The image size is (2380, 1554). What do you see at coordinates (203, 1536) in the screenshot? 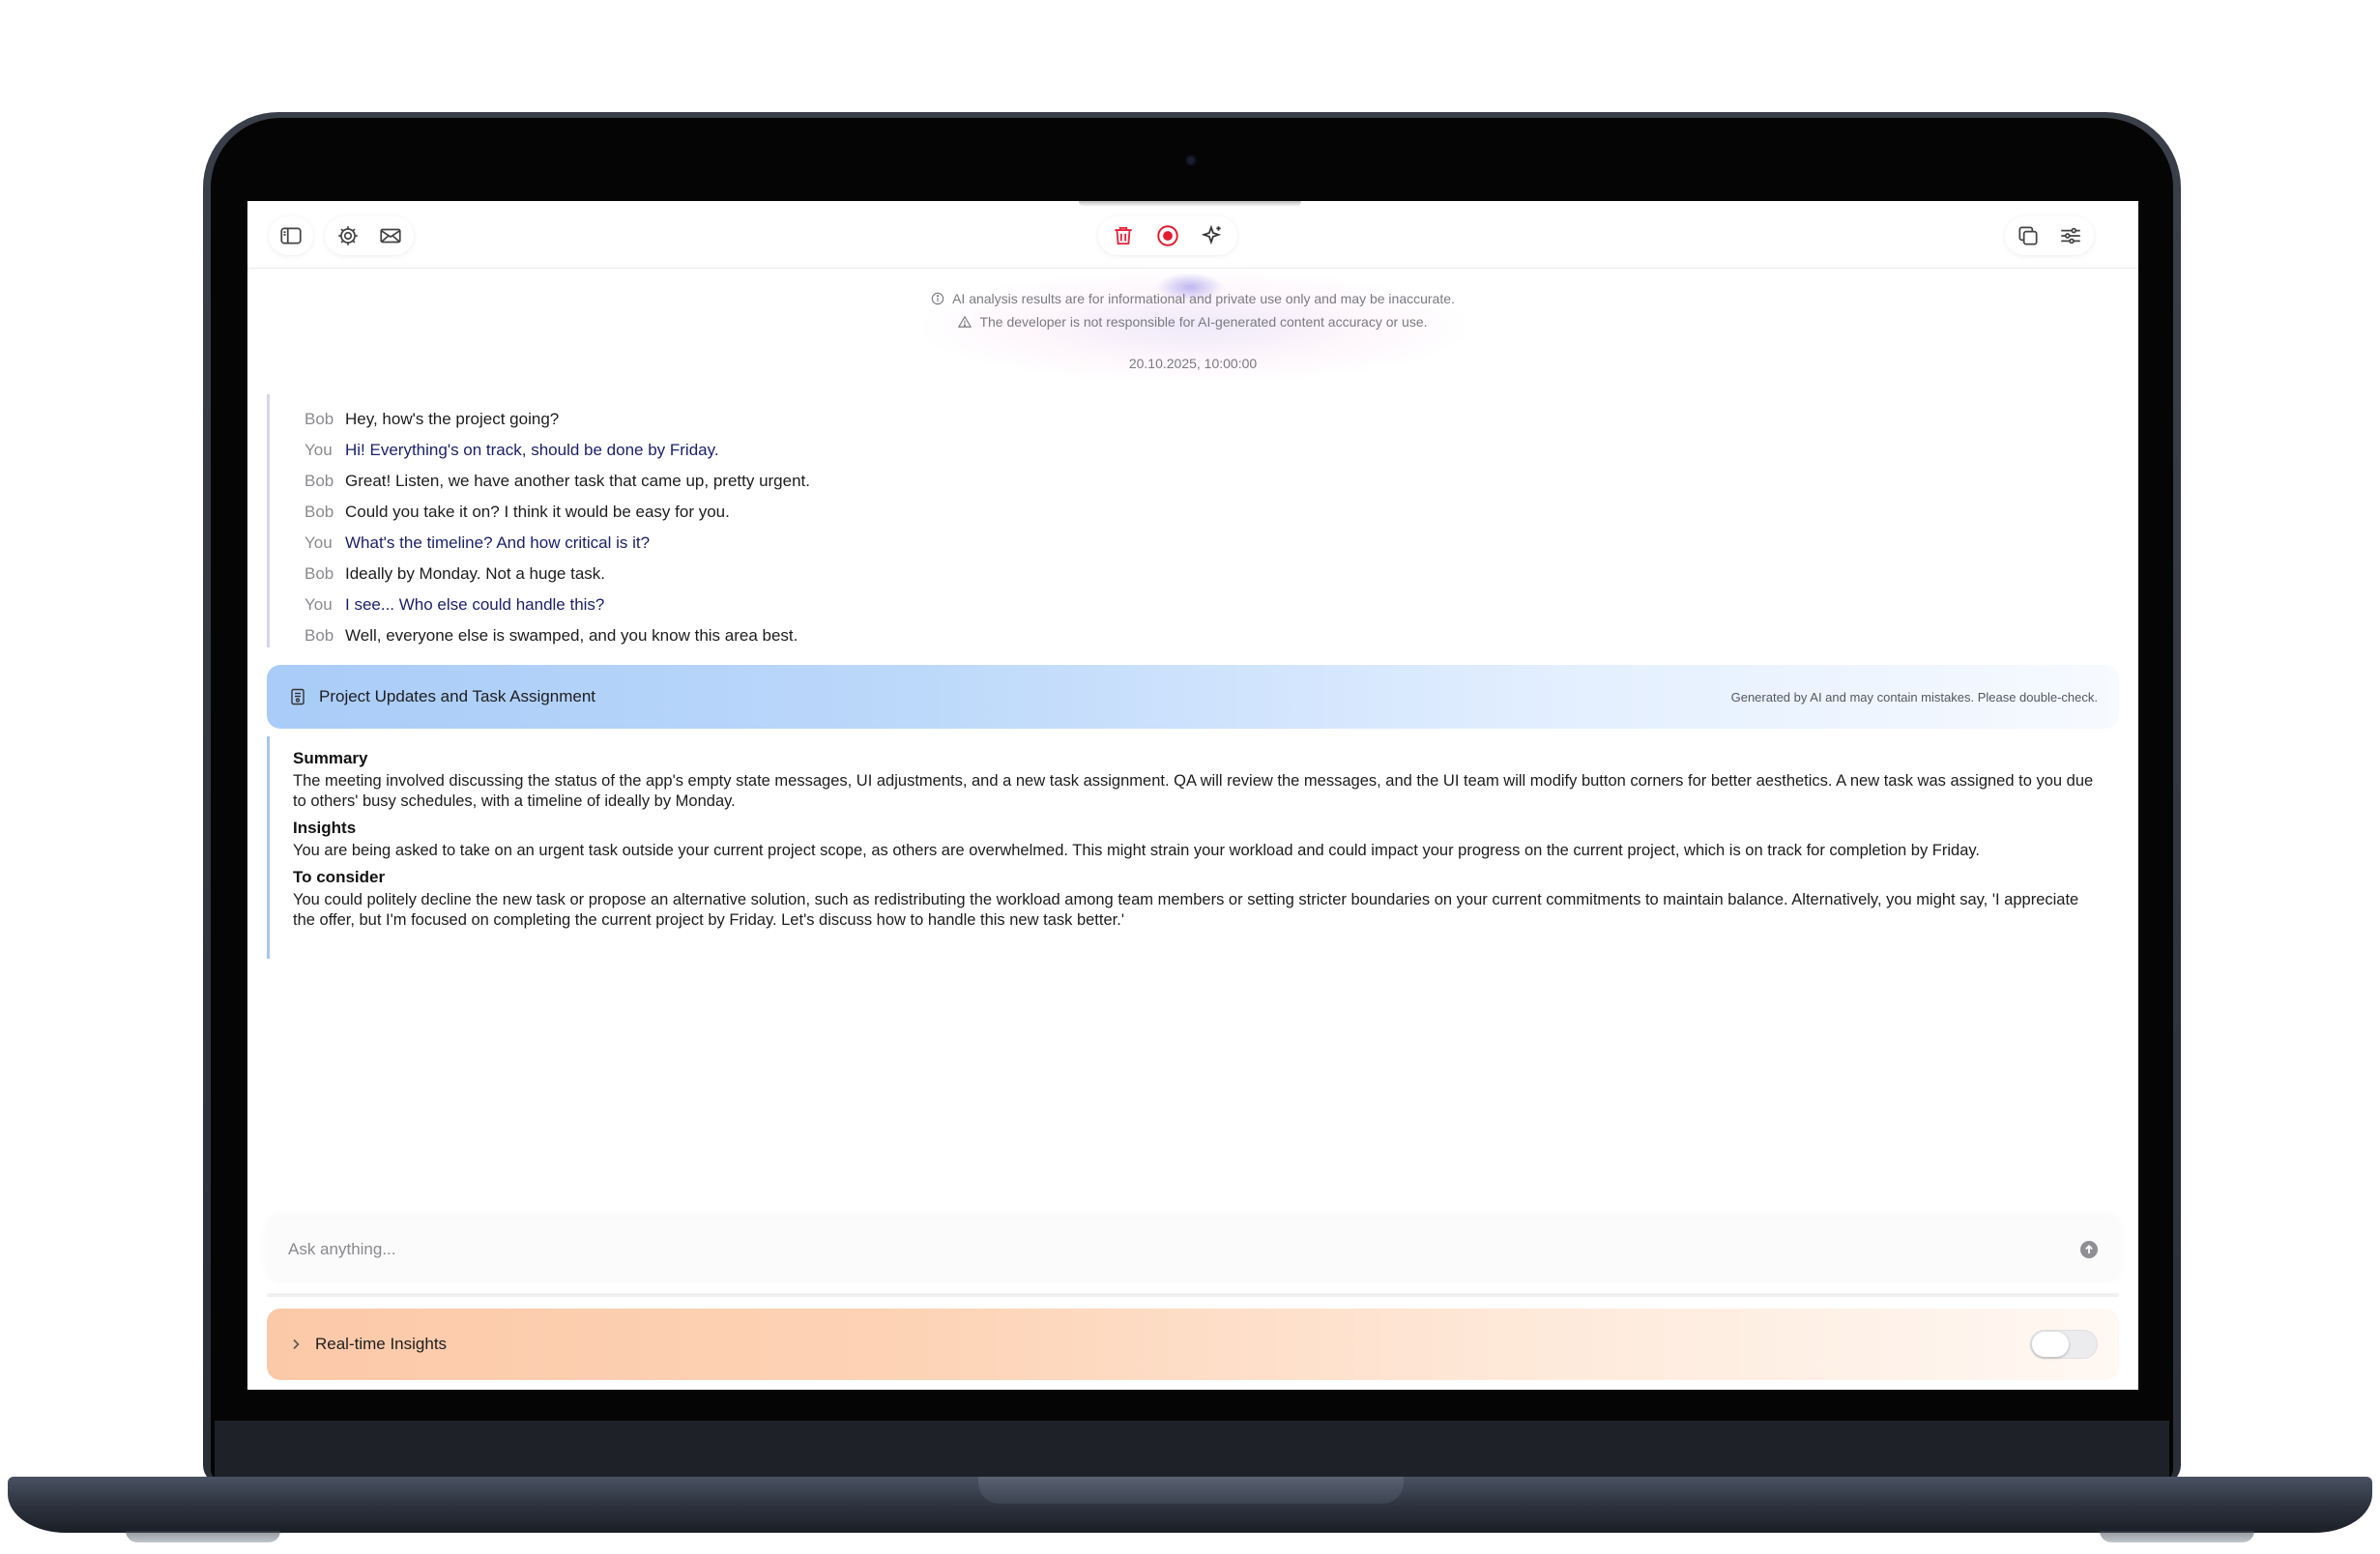
I see `laptop-foot-left` at bounding box center [203, 1536].